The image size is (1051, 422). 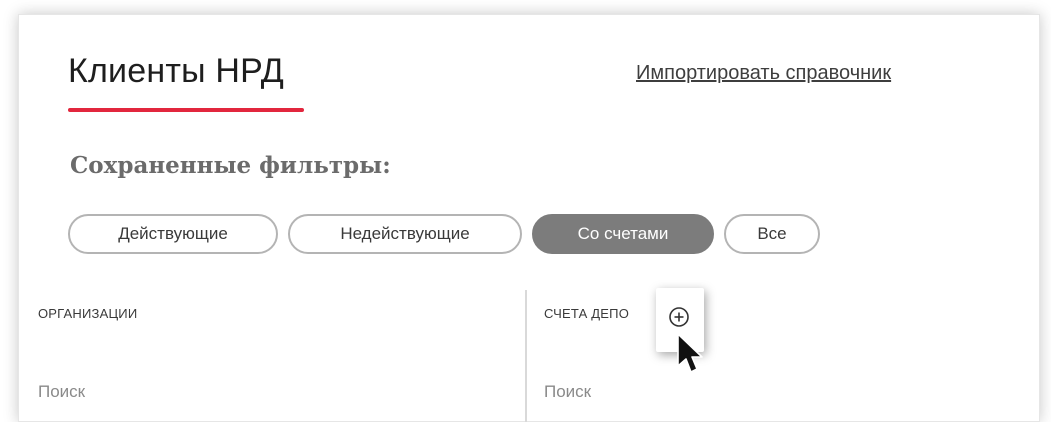 I want to click on column-divider, so click(x=526, y=356).